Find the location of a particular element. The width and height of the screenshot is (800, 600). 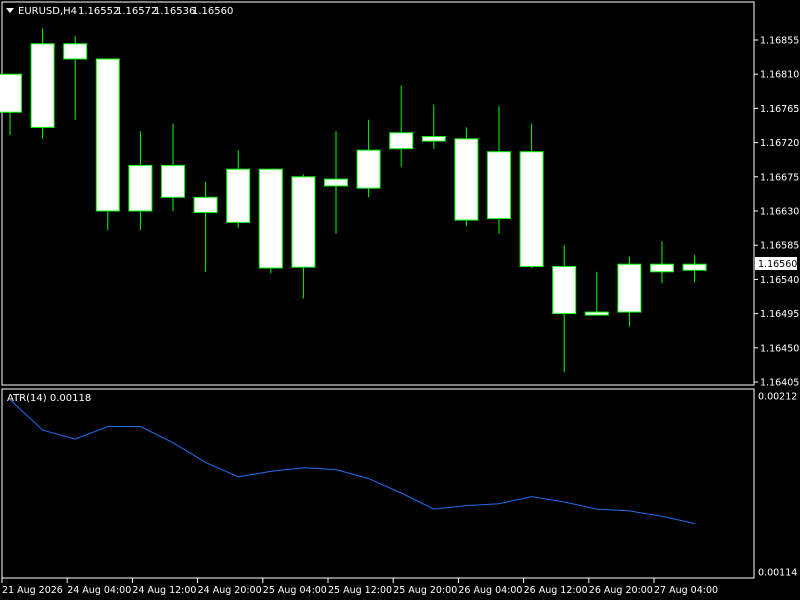

price-tick-label: 1.16540 is located at coordinates (779, 280).